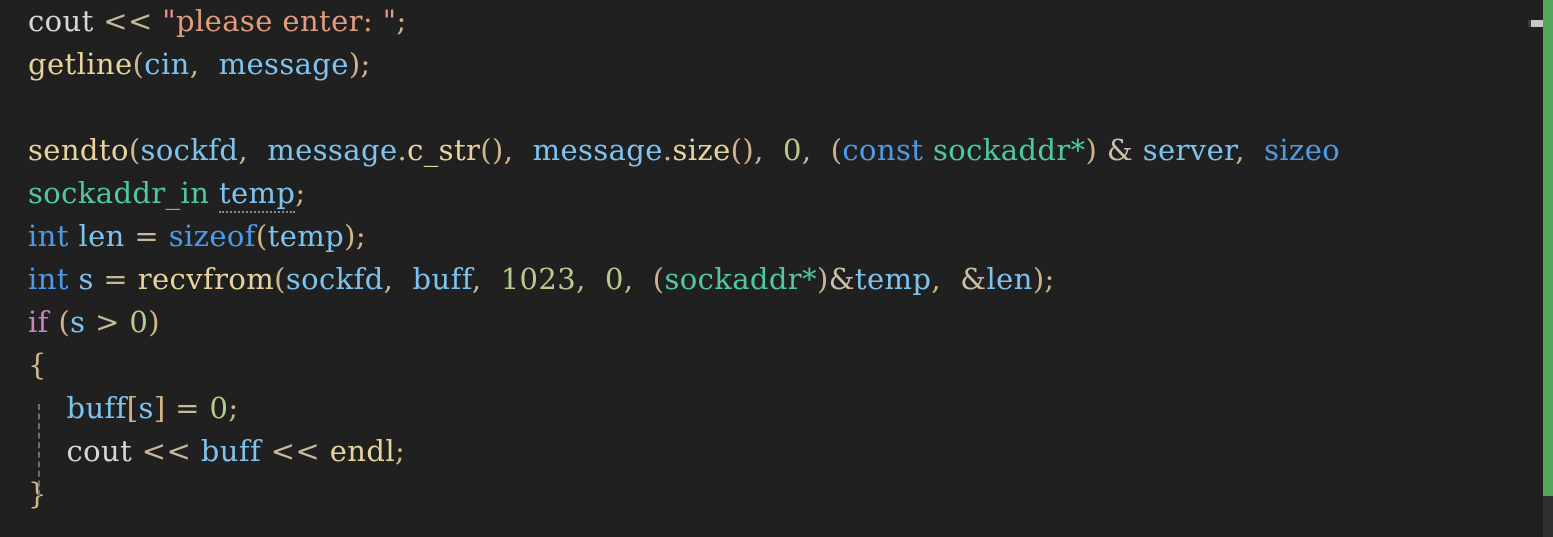  Describe the element at coordinates (206, 279) in the screenshot. I see `code-token: recvfrom` at that location.